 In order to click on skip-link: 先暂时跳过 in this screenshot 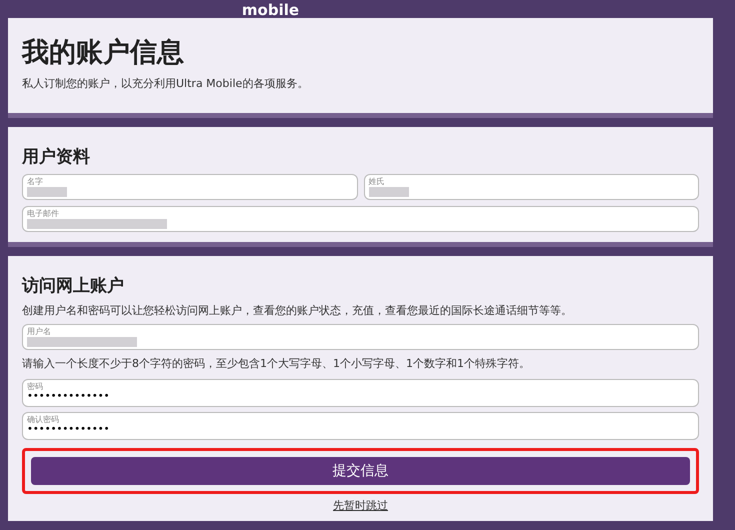, I will do `click(360, 505)`.